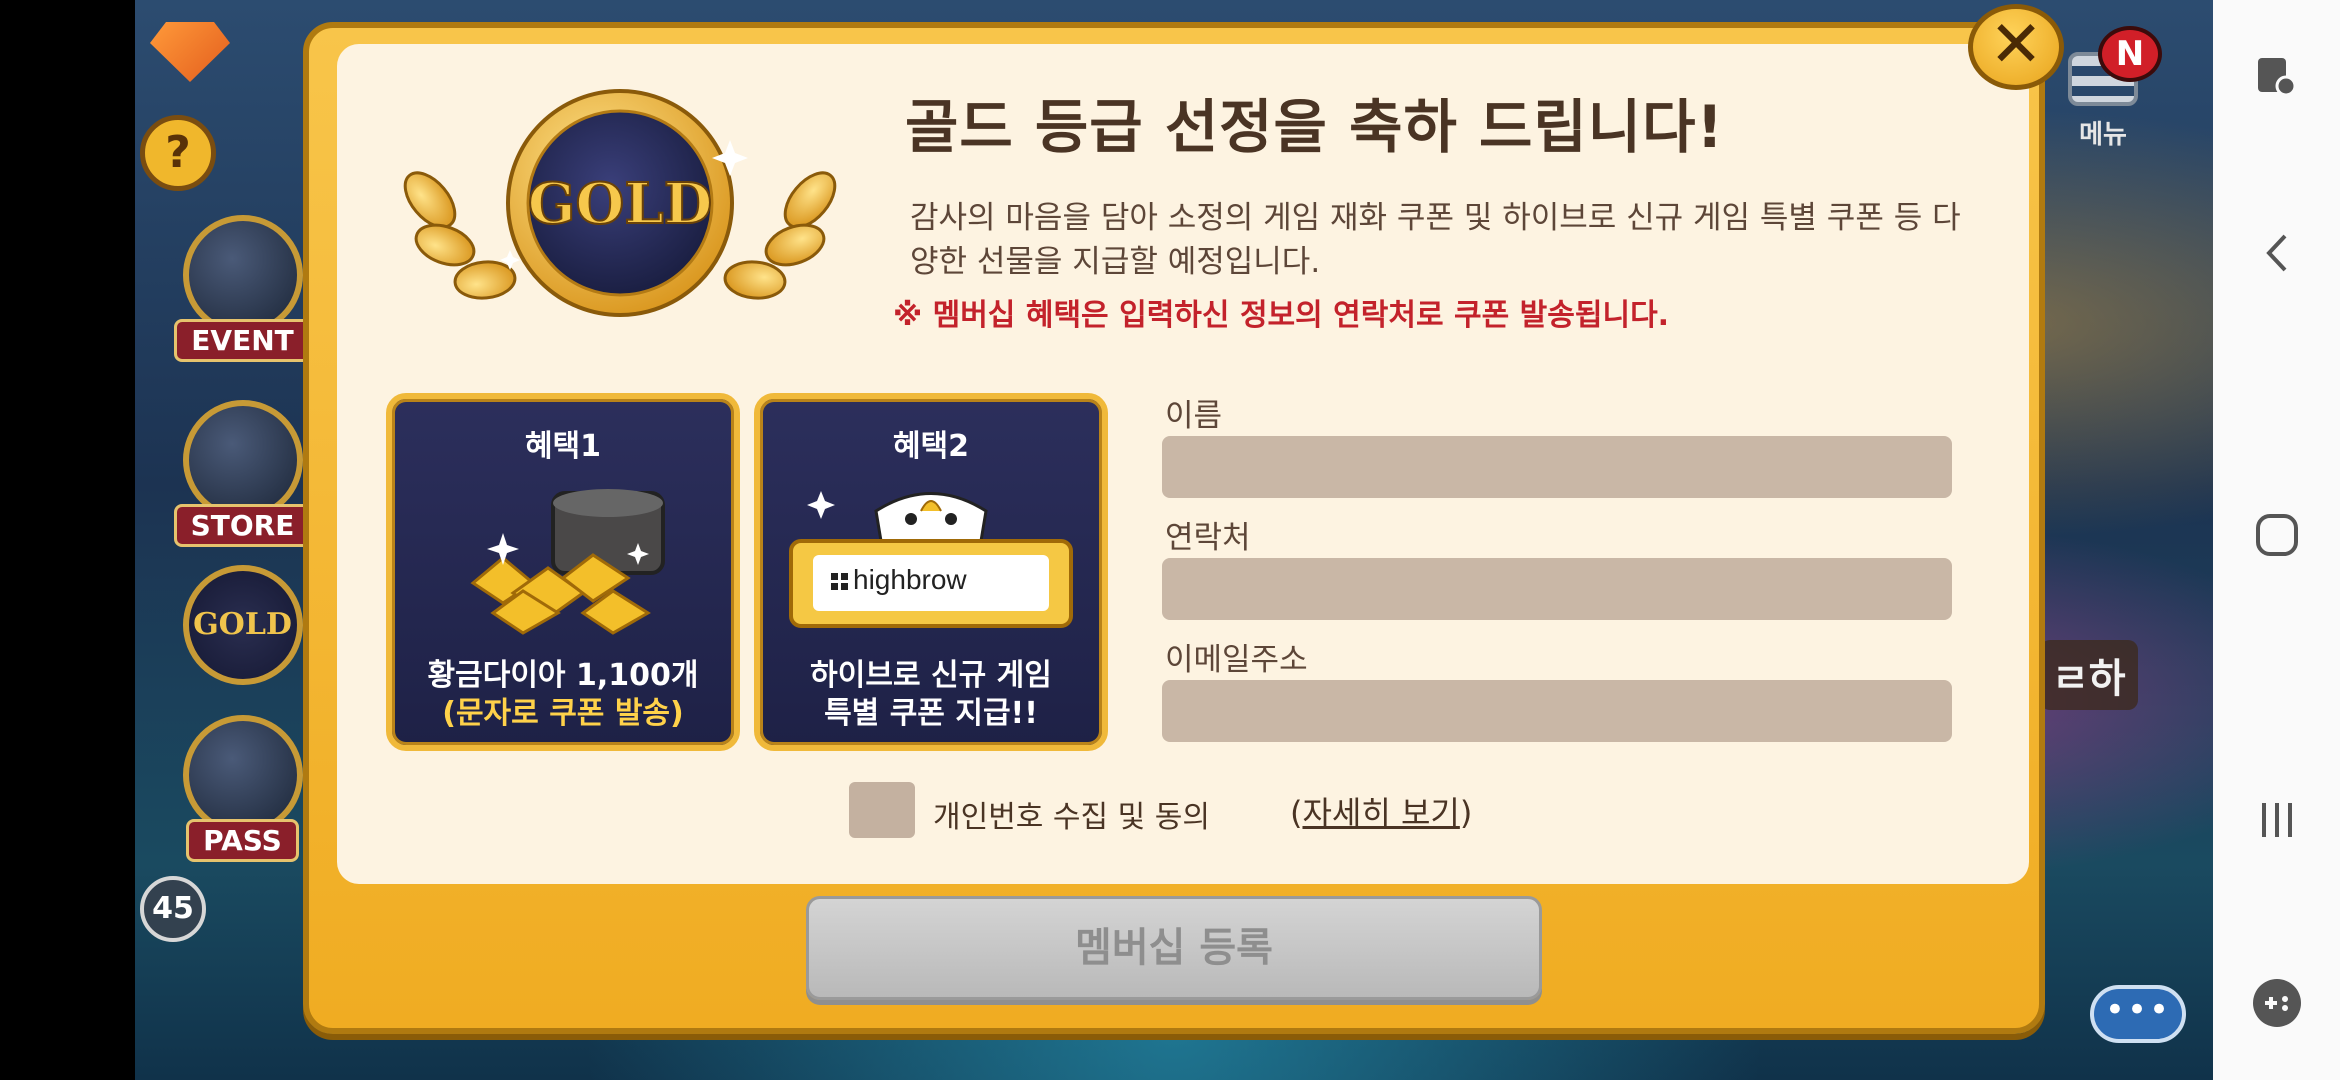 The width and height of the screenshot is (2340, 1080). I want to click on ticket-text: highbrow, so click(910, 579).